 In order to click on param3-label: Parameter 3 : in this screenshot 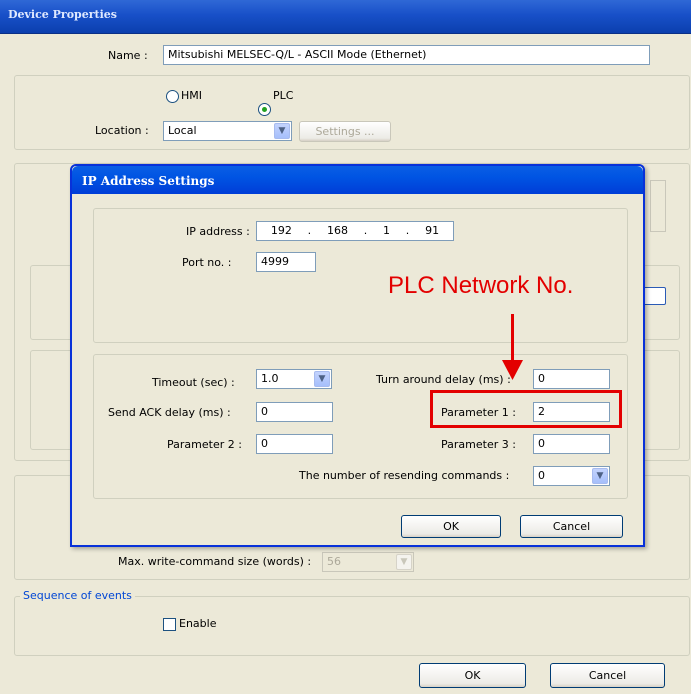, I will do `click(478, 444)`.